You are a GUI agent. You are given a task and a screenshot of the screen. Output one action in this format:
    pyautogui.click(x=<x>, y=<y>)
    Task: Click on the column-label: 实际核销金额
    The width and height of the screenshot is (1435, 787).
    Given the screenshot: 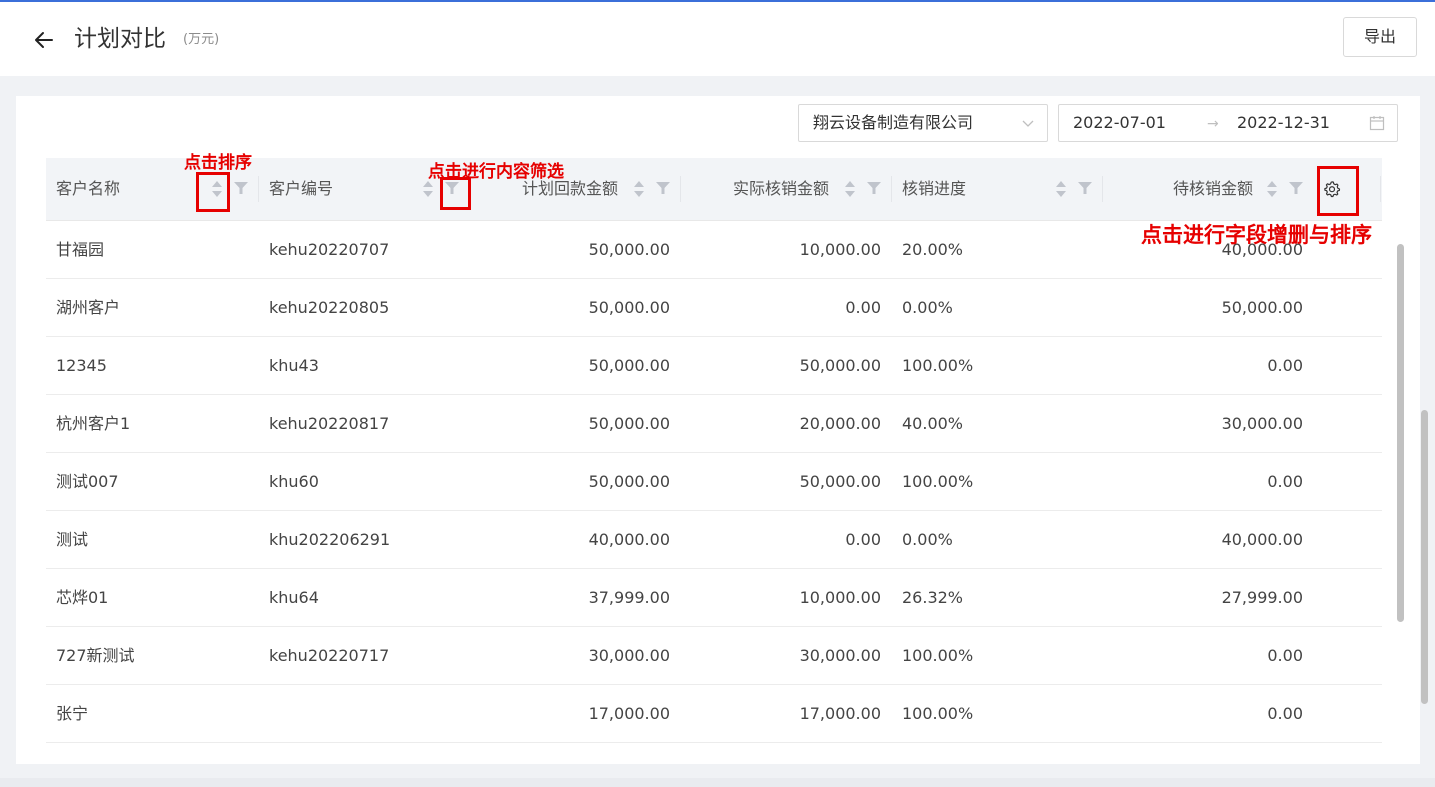 What is the action you would take?
    pyautogui.click(x=781, y=188)
    